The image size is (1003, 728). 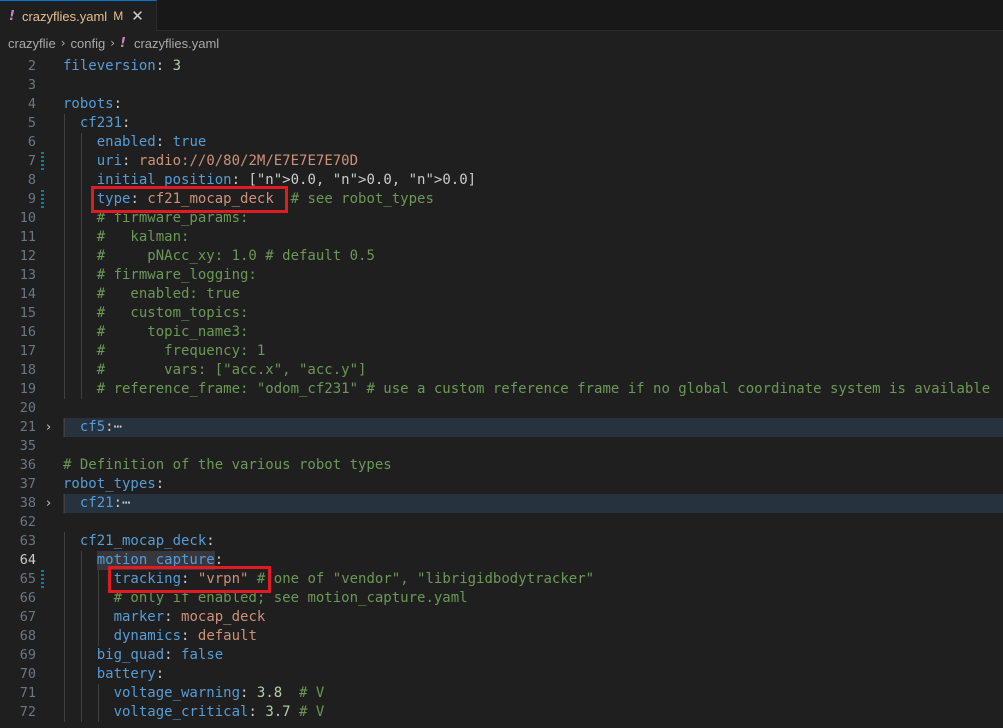 What do you see at coordinates (27, 427) in the screenshot?
I see `line-number: 21` at bounding box center [27, 427].